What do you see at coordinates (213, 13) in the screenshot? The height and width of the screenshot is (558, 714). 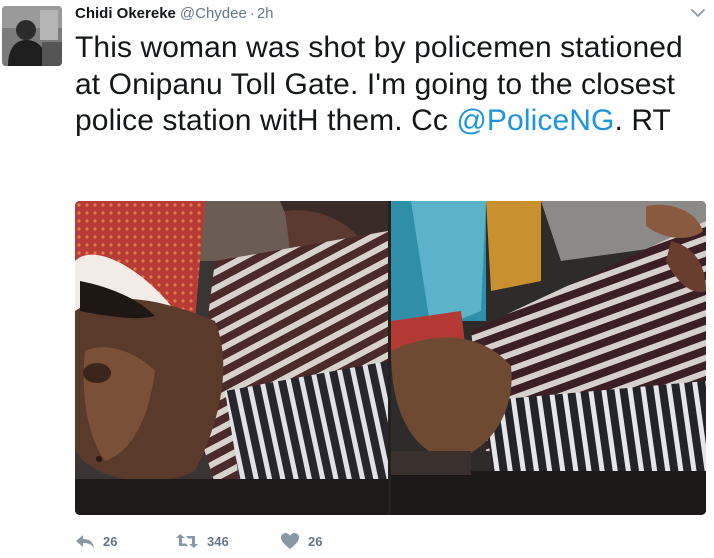 I see `author-handle: @Chydee` at bounding box center [213, 13].